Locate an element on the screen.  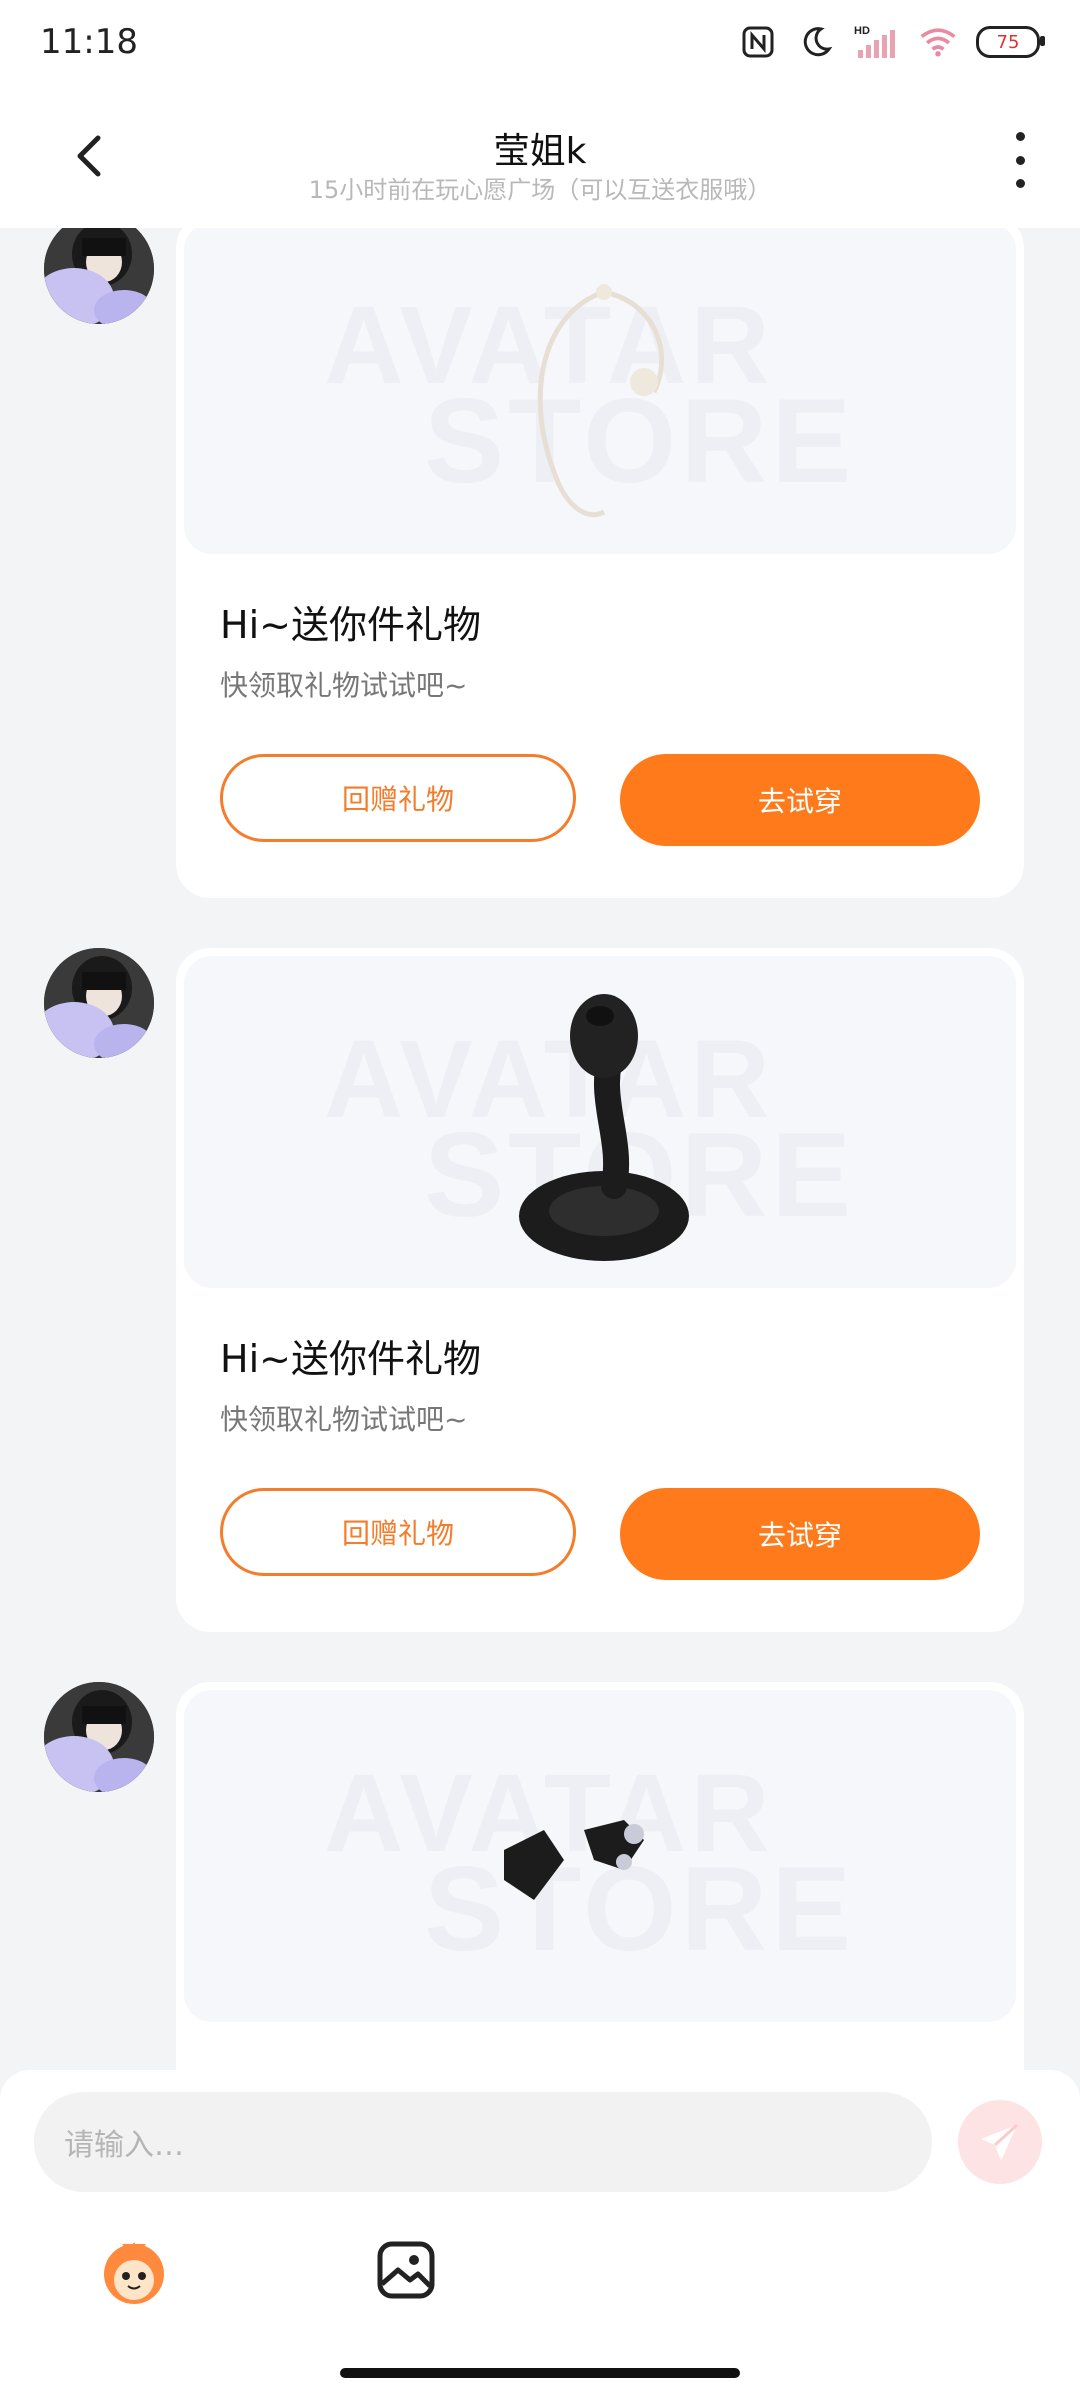
image-icon is located at coordinates (406, 2270).